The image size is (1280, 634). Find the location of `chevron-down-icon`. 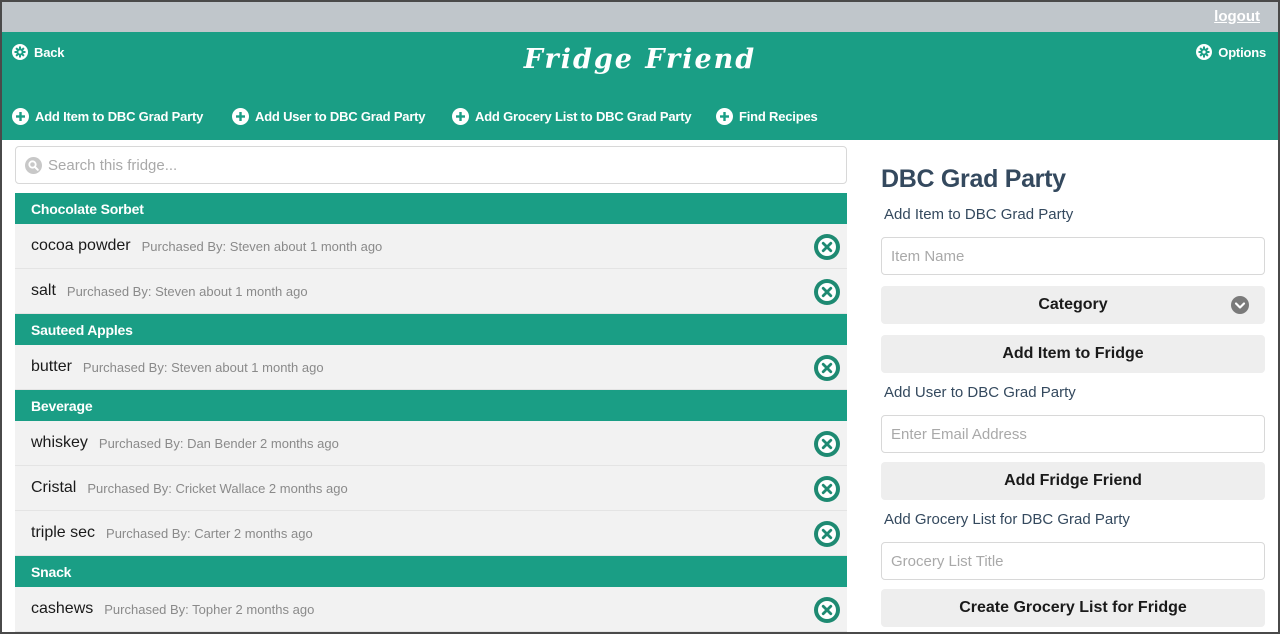

chevron-down-icon is located at coordinates (1240, 305).